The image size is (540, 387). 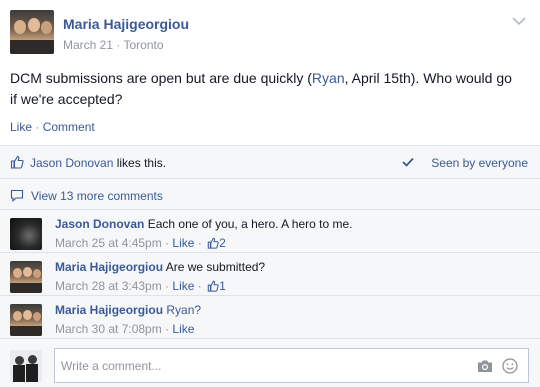 I want to click on comment-timestamp-link: March 30 at 7:08pm, so click(x=108, y=329).